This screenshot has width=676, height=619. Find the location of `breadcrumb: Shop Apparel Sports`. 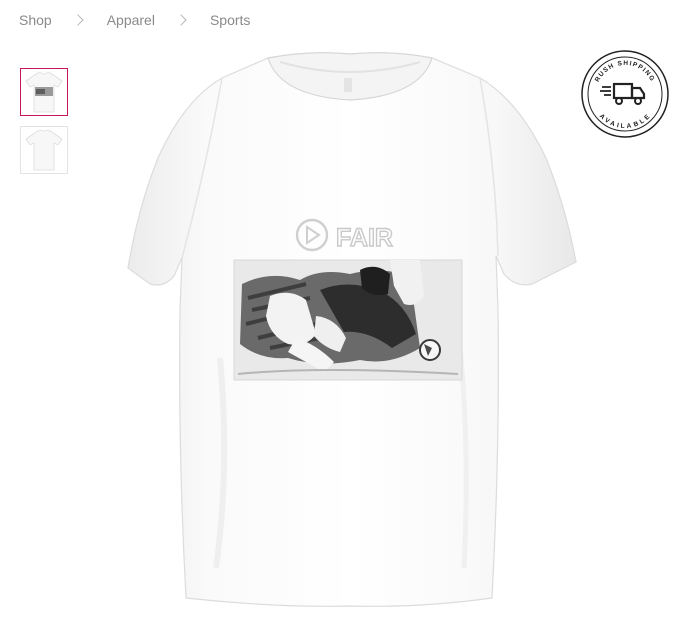

breadcrumb: Shop Apparel Sports is located at coordinates (134, 20).